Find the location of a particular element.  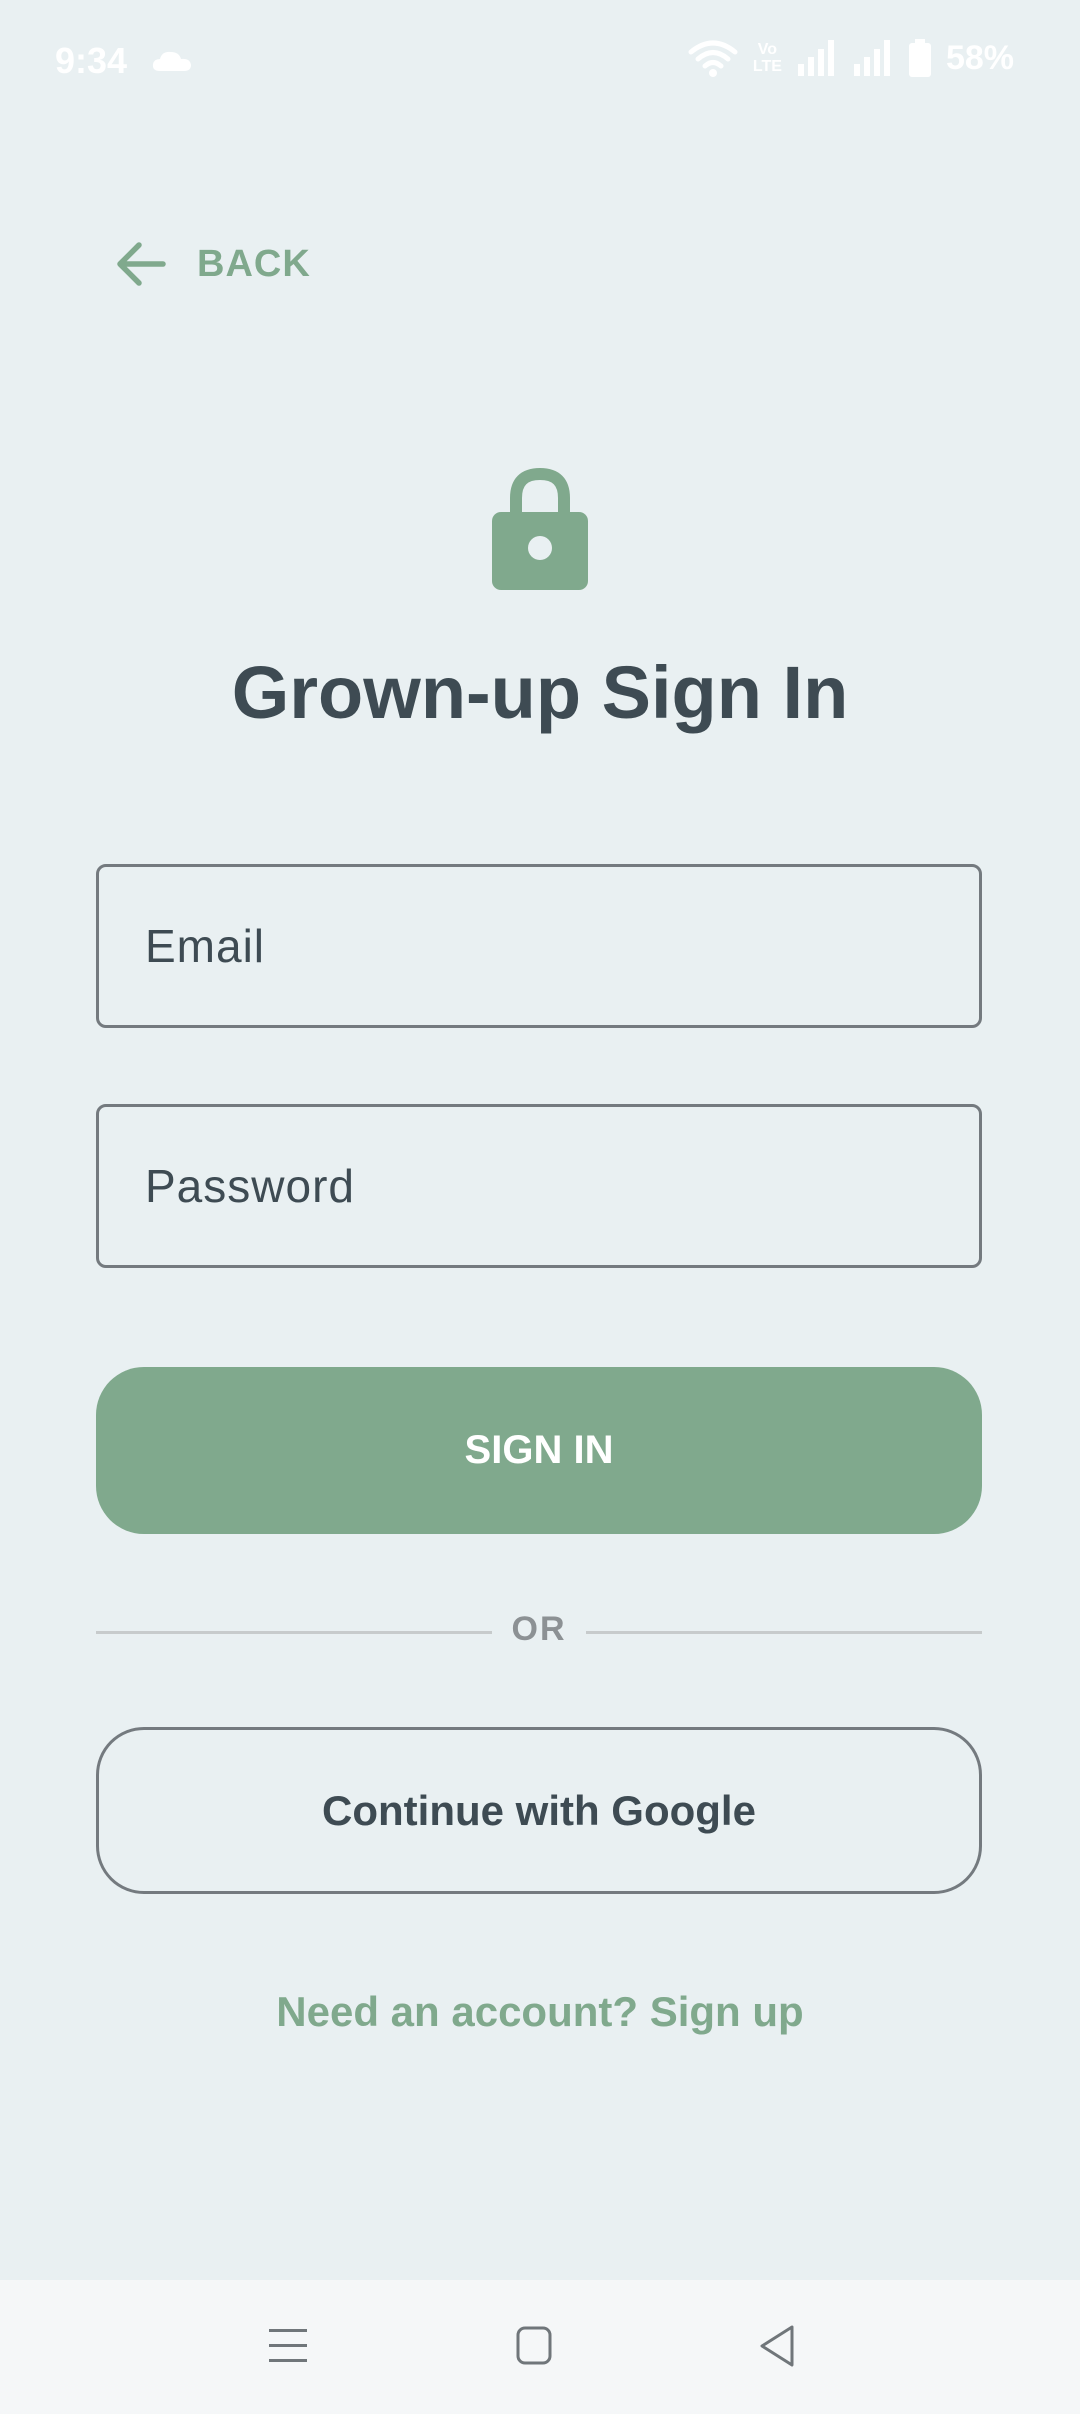

sign-in-button: SIGN IN is located at coordinates (539, 1450).